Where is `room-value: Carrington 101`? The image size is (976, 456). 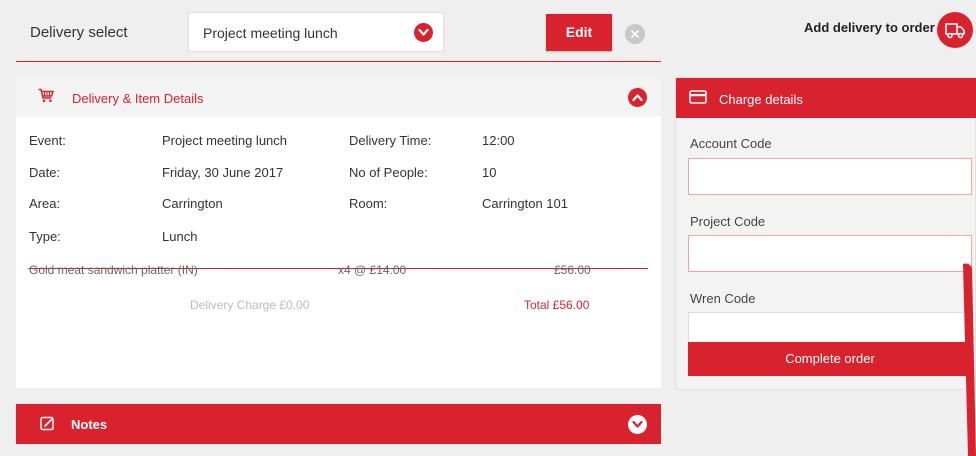 room-value: Carrington 101 is located at coordinates (525, 203).